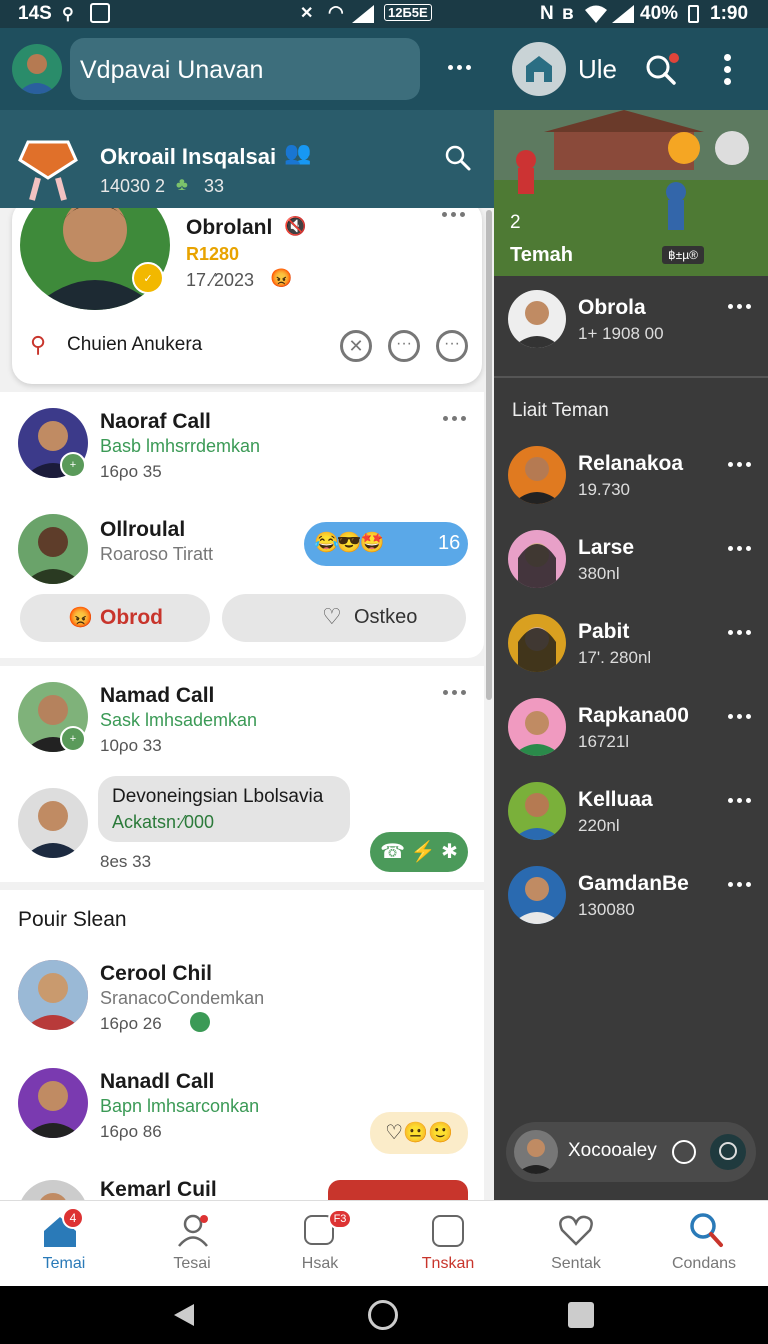 This screenshot has height=1344, width=768. Describe the element at coordinates (631, 377) in the screenshot. I see `divider` at that location.